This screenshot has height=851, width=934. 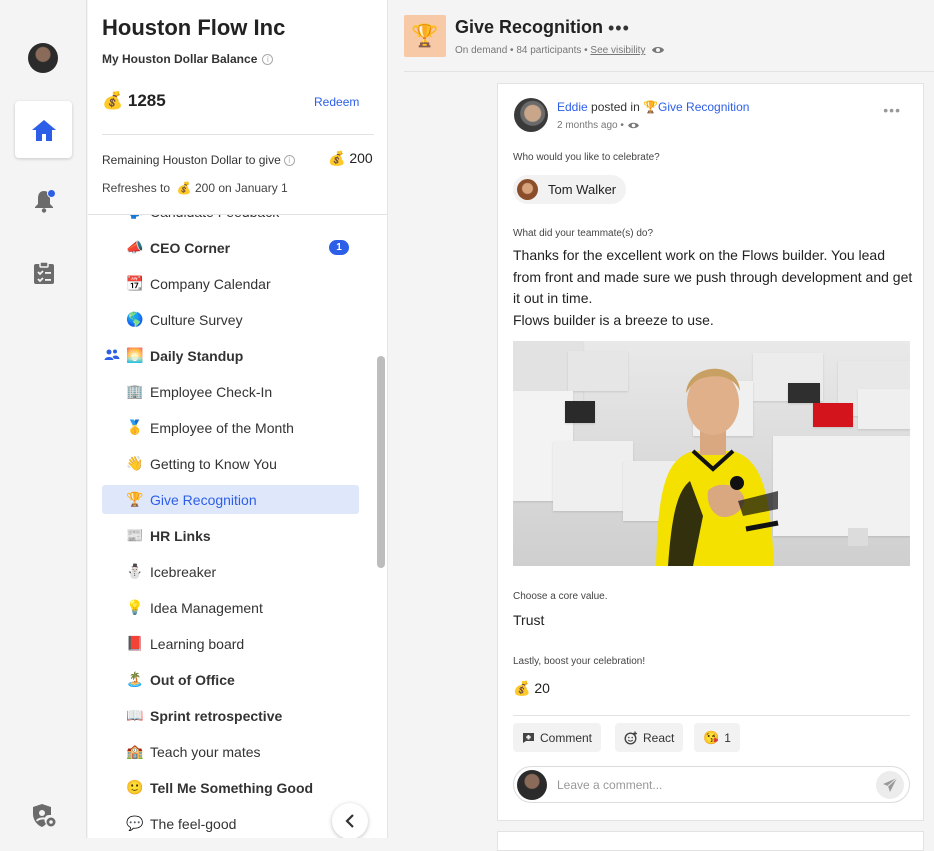 I want to click on channel-item: 🏢 Employee Check-In, so click(x=230, y=391).